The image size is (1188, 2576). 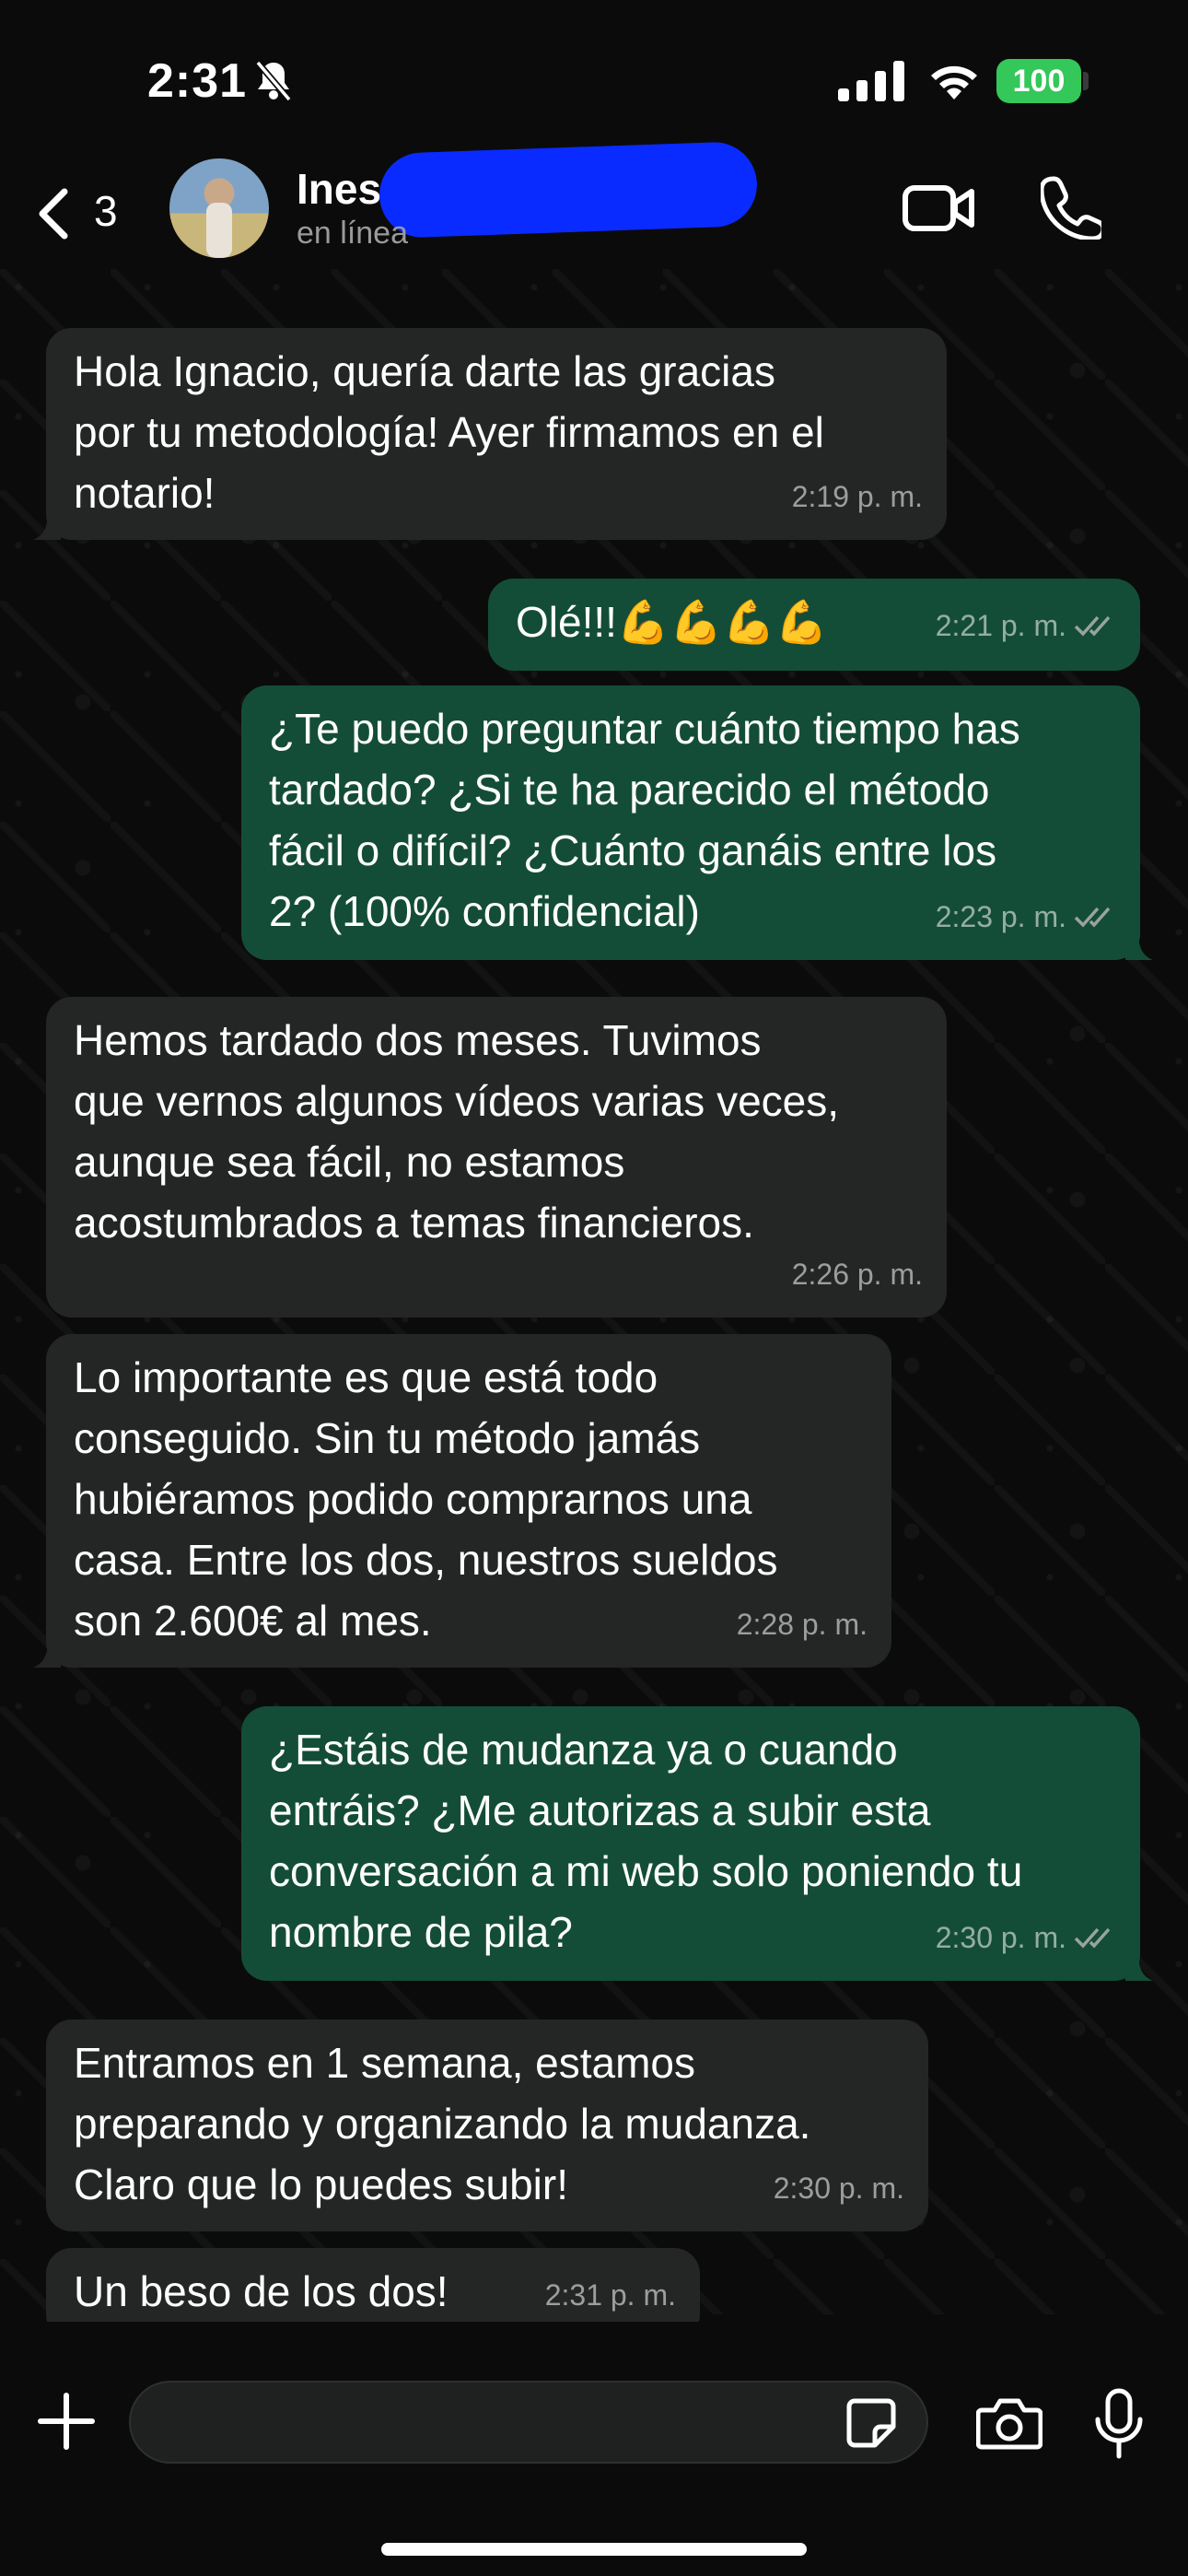 I want to click on message-input, so click(x=528, y=2422).